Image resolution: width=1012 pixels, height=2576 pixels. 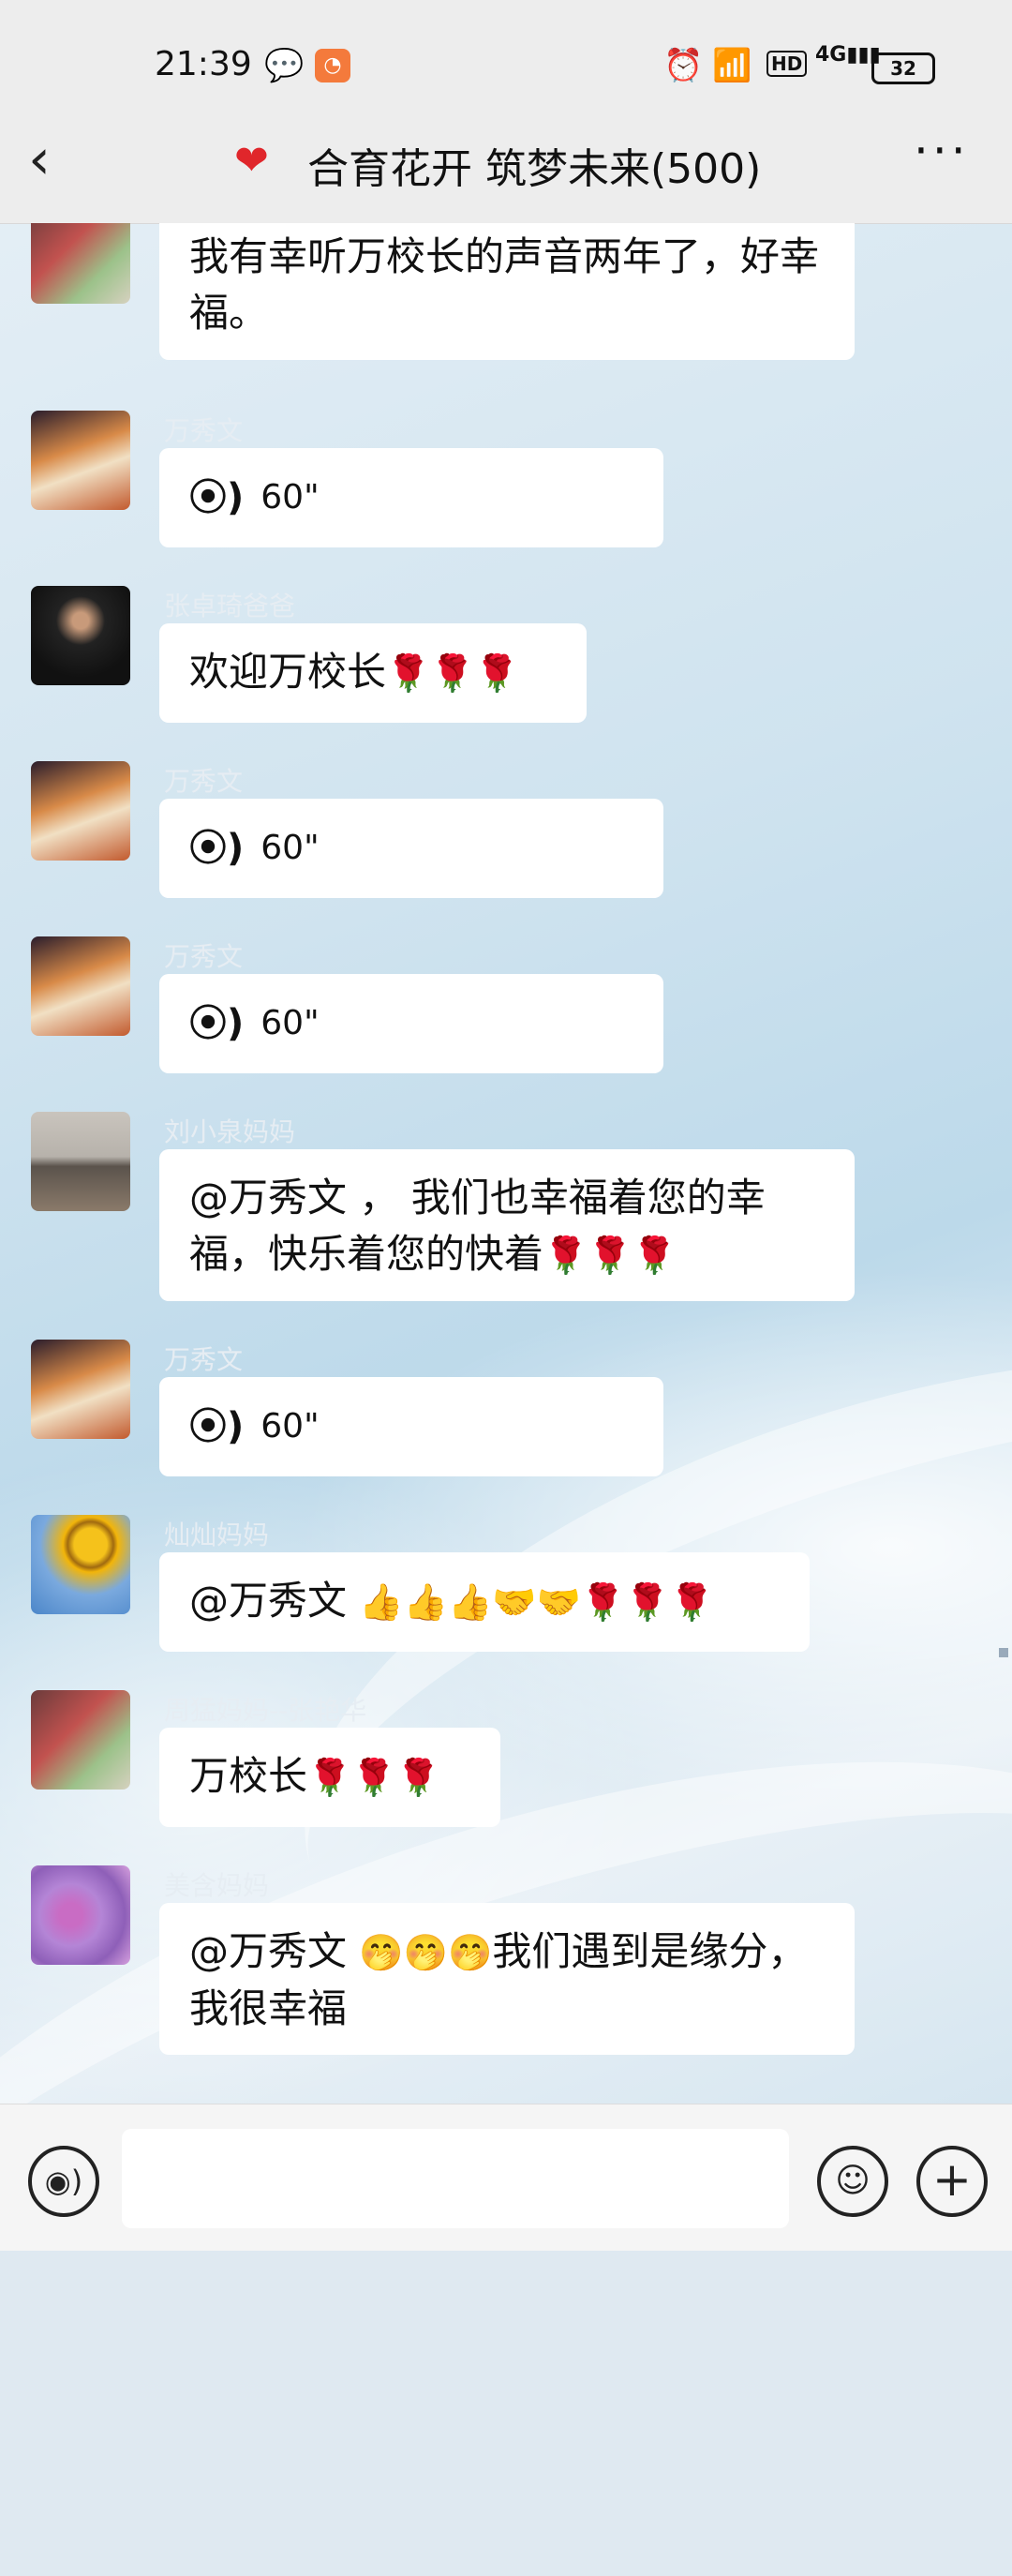 I want to click on thumbs-handshake-rose-emoji: 👍👍👍🤝🤝🌹🌹🌹, so click(x=536, y=1602).